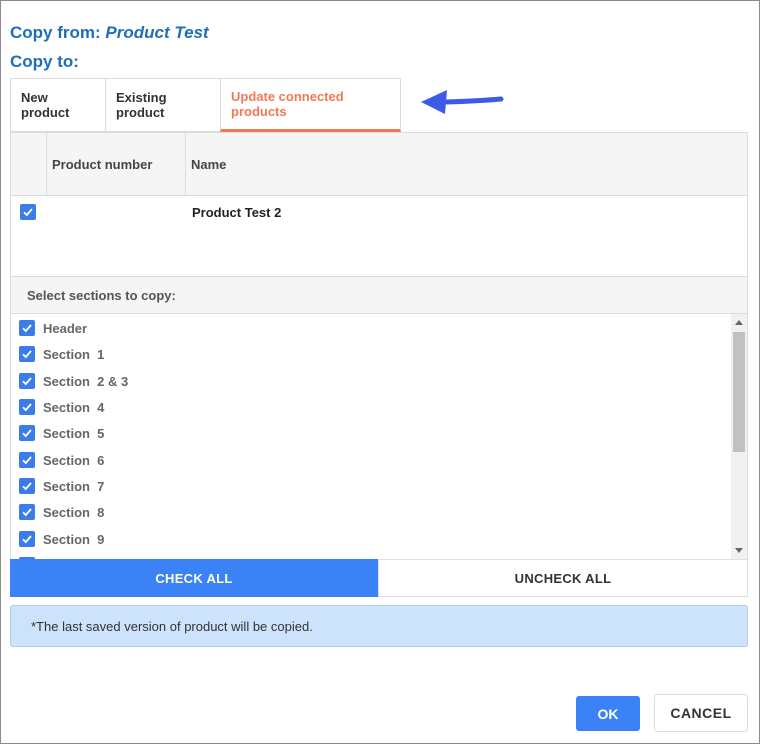  Describe the element at coordinates (74, 539) in the screenshot. I see `section-label: Section 9` at that location.